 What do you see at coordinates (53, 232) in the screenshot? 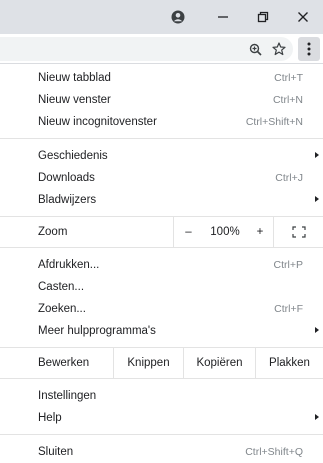
I see `zoom-label: Zoom` at bounding box center [53, 232].